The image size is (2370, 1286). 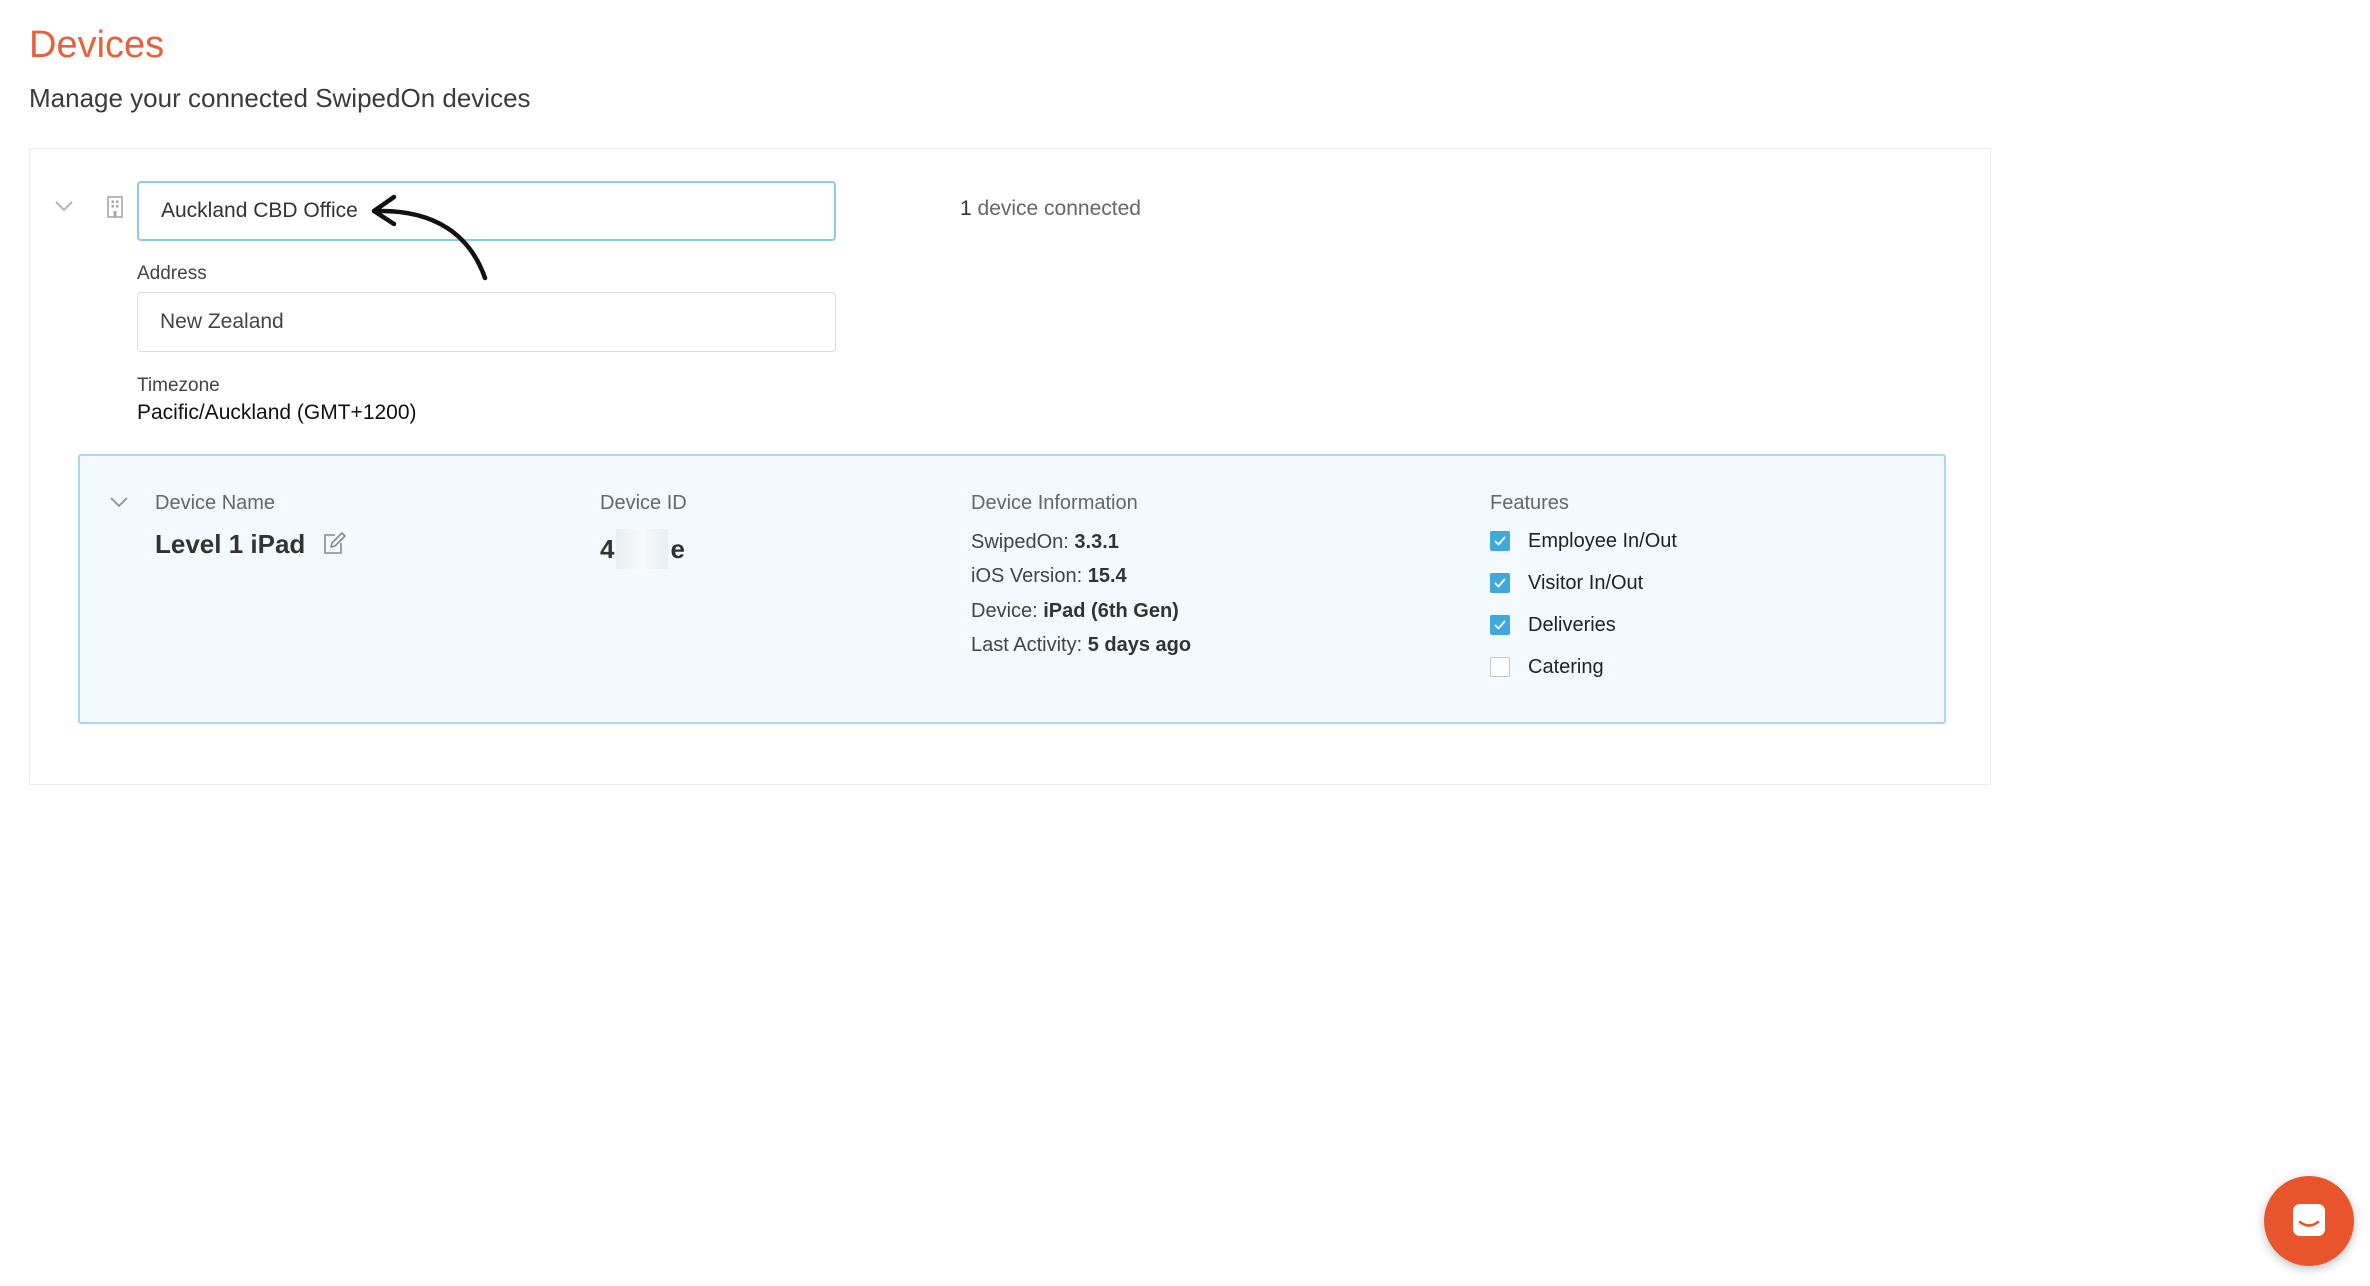 What do you see at coordinates (280, 98) in the screenshot?
I see `page-subtitle: Manage your connected SwipedOn devices` at bounding box center [280, 98].